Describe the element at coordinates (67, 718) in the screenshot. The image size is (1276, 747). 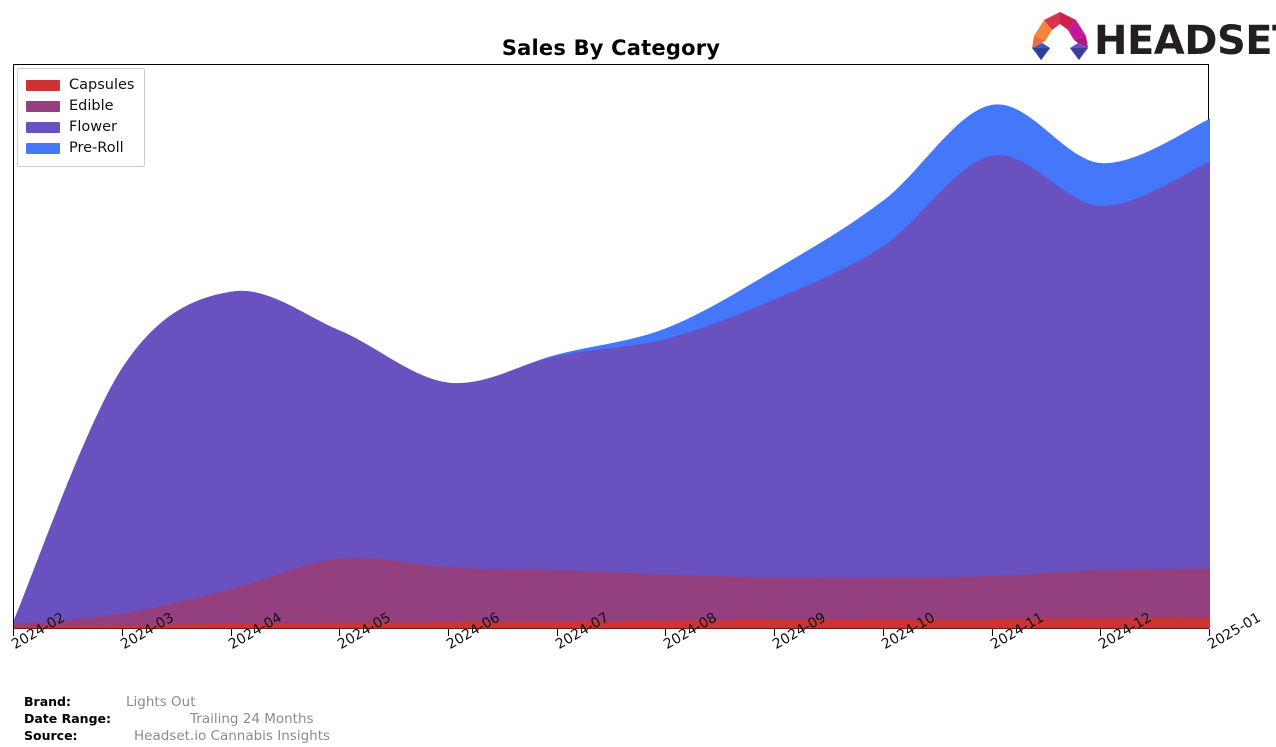
I see `footer-key-date-range: Date Range:` at that location.